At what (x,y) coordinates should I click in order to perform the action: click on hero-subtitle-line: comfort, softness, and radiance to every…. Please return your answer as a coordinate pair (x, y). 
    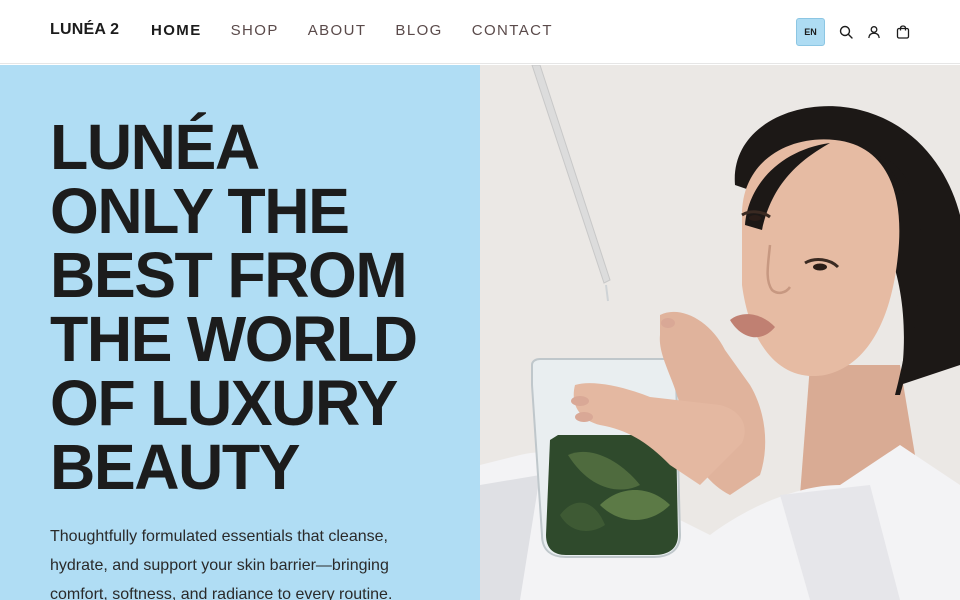
    Looking at the image, I should click on (221, 593).